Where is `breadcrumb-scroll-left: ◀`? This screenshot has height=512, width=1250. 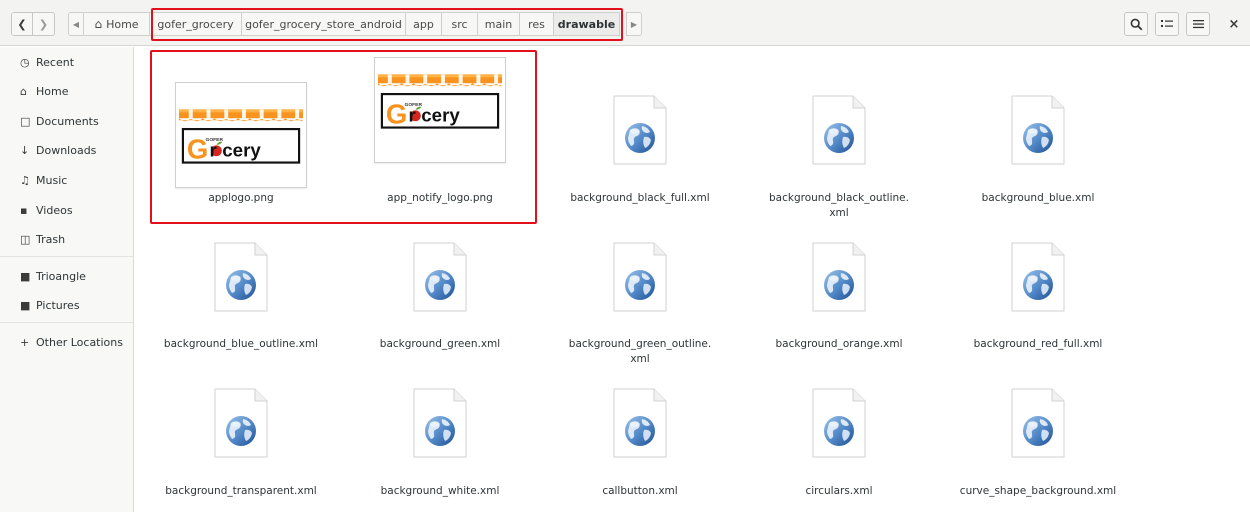 breadcrumb-scroll-left: ◀ is located at coordinates (76, 24).